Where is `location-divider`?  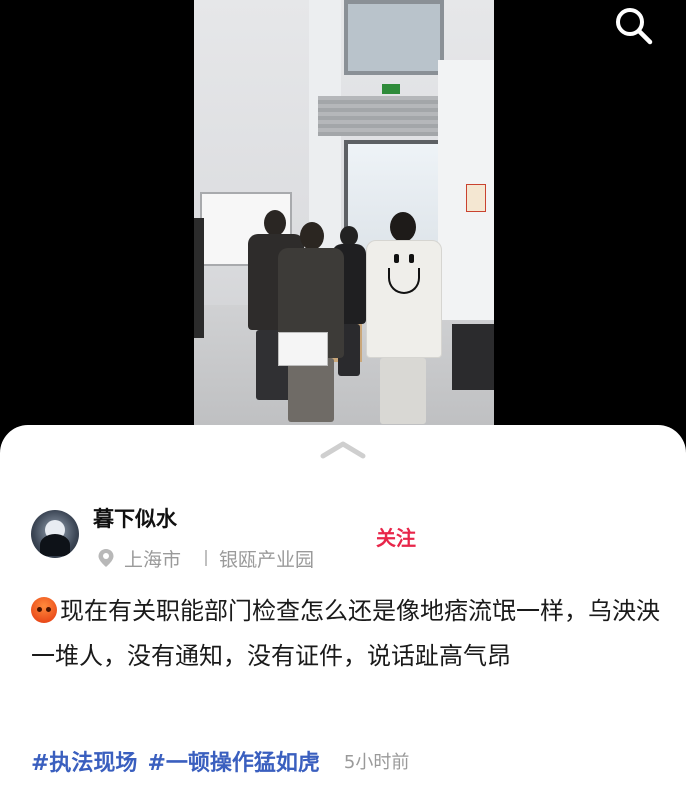
location-divider is located at coordinates (206, 558).